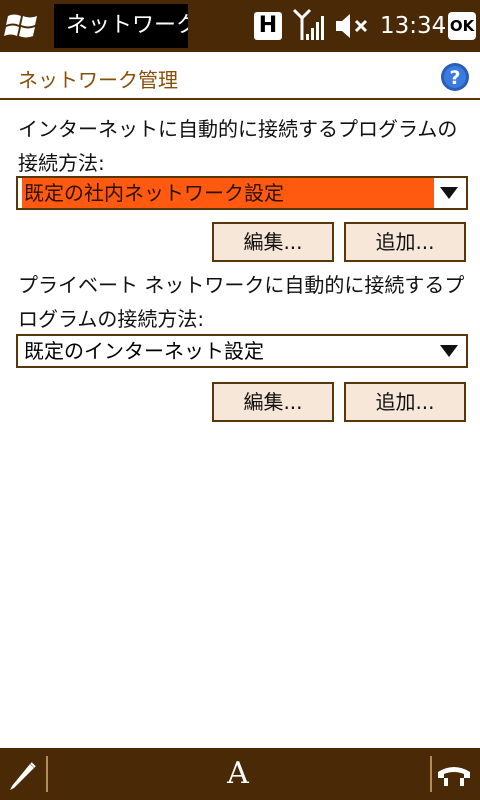 This screenshot has height=800, width=480. I want to click on hsdpa-icon: H, so click(268, 26).